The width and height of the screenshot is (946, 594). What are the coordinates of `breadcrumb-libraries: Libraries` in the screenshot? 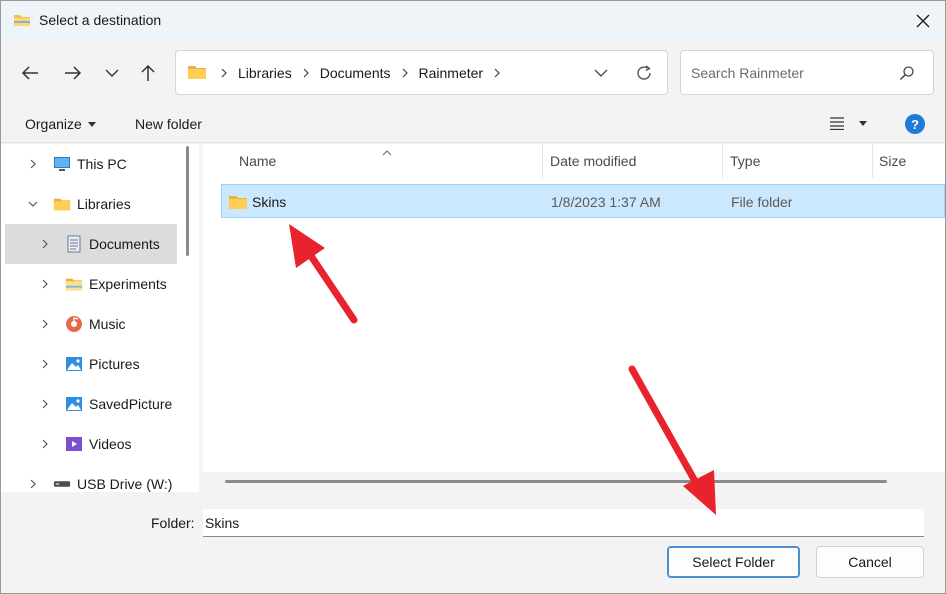 It's located at (265, 73).